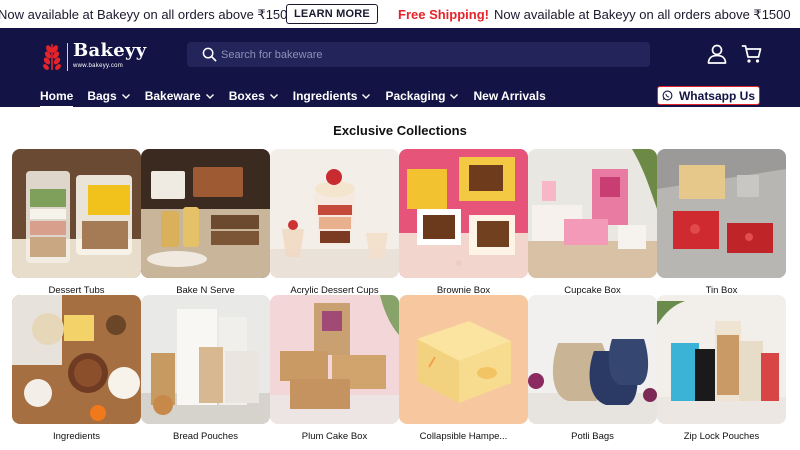  Describe the element at coordinates (76, 359) in the screenshot. I see `ingredients-image` at that location.